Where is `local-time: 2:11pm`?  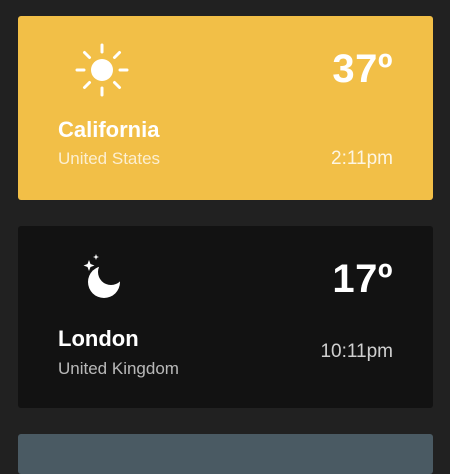 local-time: 2:11pm is located at coordinates (362, 158).